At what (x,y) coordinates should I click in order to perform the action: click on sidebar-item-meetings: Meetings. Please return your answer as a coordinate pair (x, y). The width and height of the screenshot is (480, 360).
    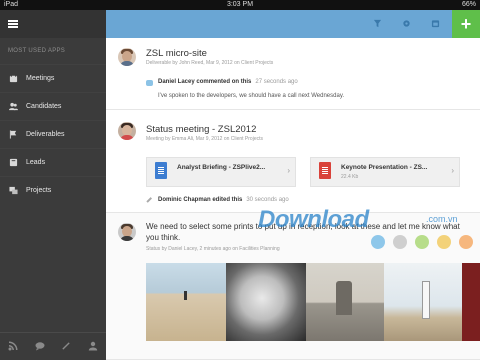
    Looking at the image, I should click on (53, 78).